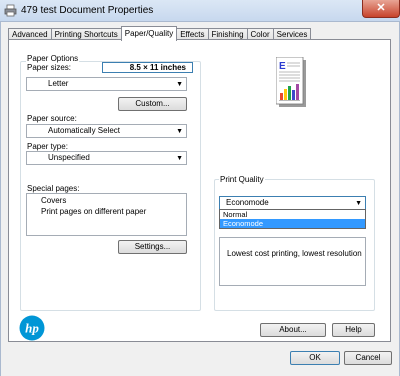 The image size is (400, 376). Describe the element at coordinates (69, 157) in the screenshot. I see `paper-type-value: Unspecified` at that location.